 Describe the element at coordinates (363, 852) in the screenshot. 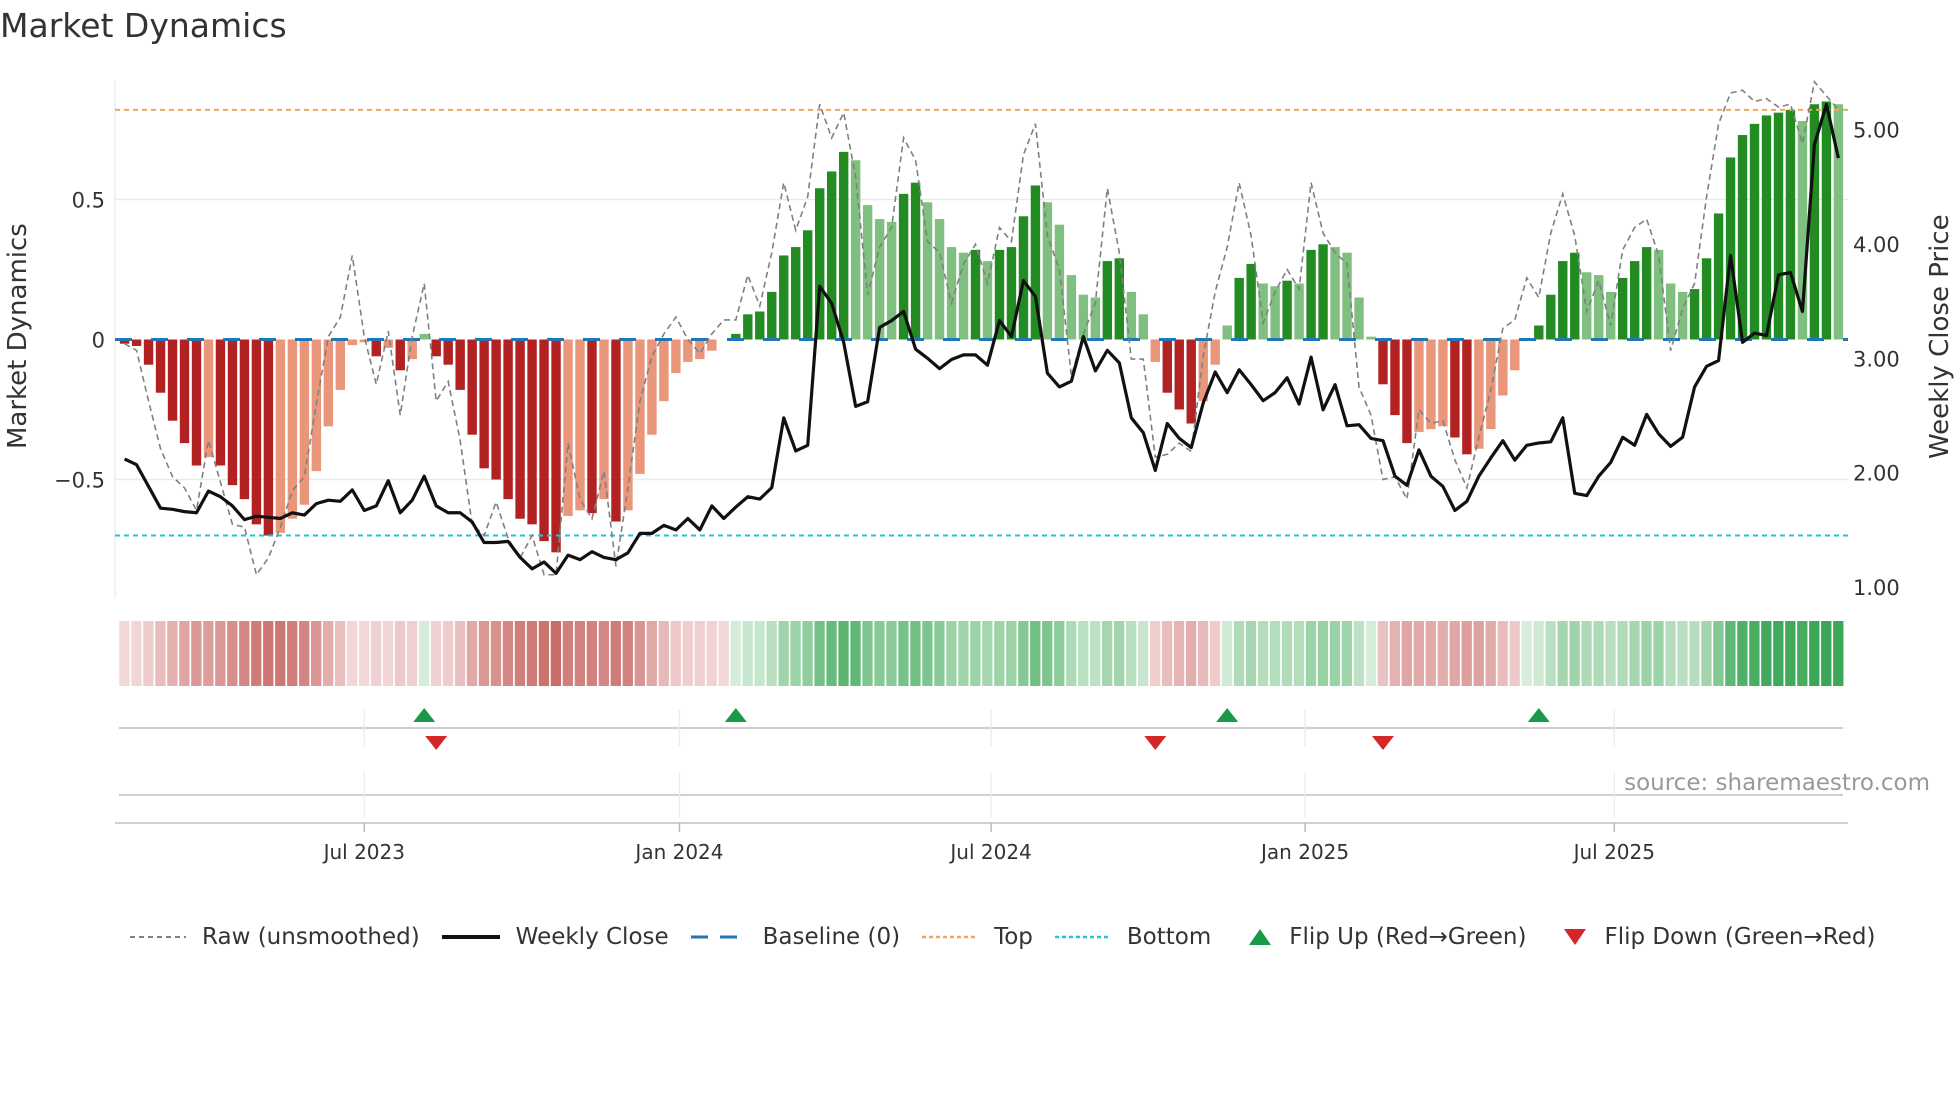

I see `x-tick-label: Jul 2023` at that location.